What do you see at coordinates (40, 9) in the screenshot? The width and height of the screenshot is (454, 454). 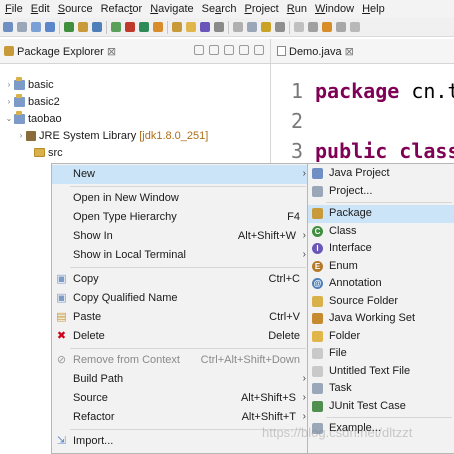 I see `menu-edit: Edit` at bounding box center [40, 9].